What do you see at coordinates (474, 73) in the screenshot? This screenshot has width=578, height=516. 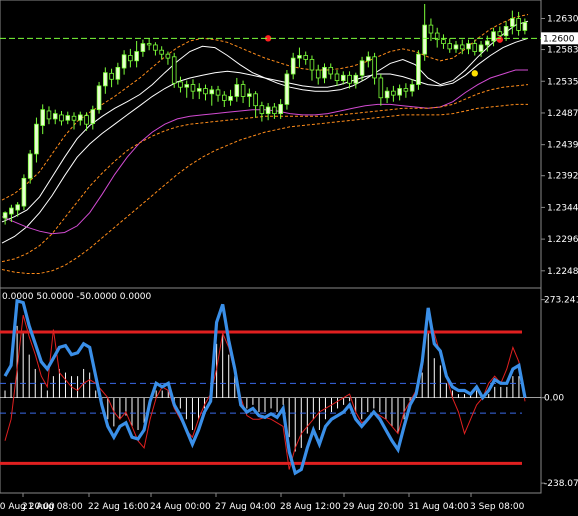 I see `signal-dot-yellow` at bounding box center [474, 73].